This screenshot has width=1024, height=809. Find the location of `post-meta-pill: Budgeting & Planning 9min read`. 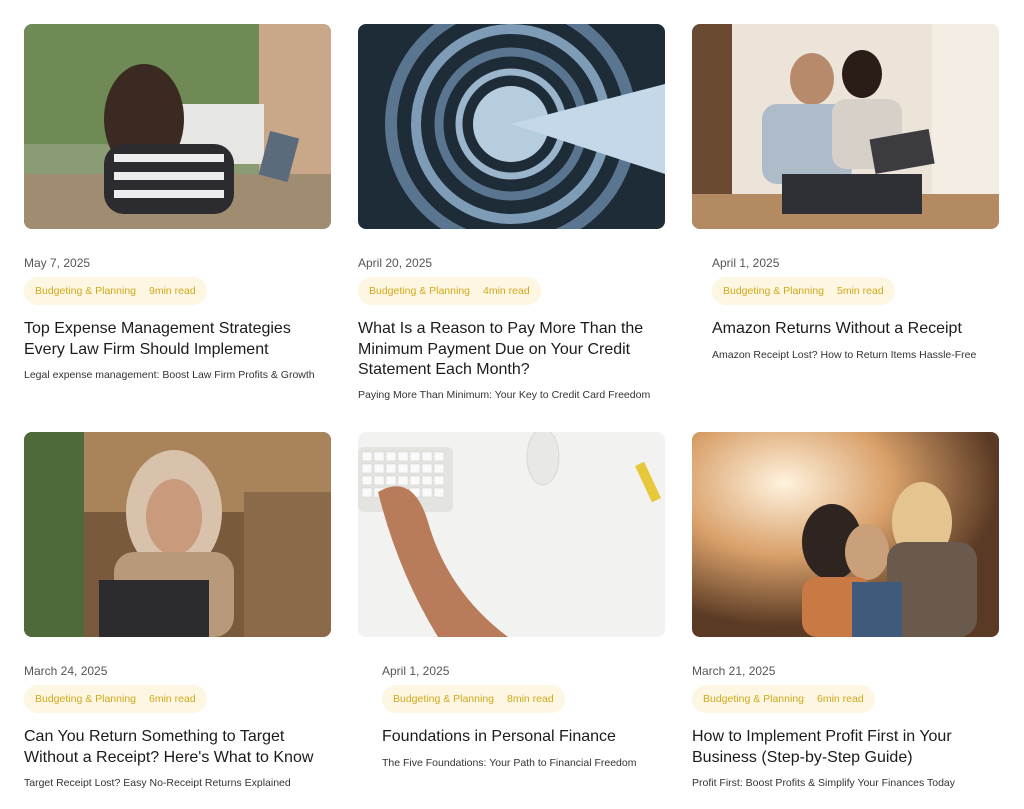

post-meta-pill: Budgeting & Planning 9min read is located at coordinates (115, 291).